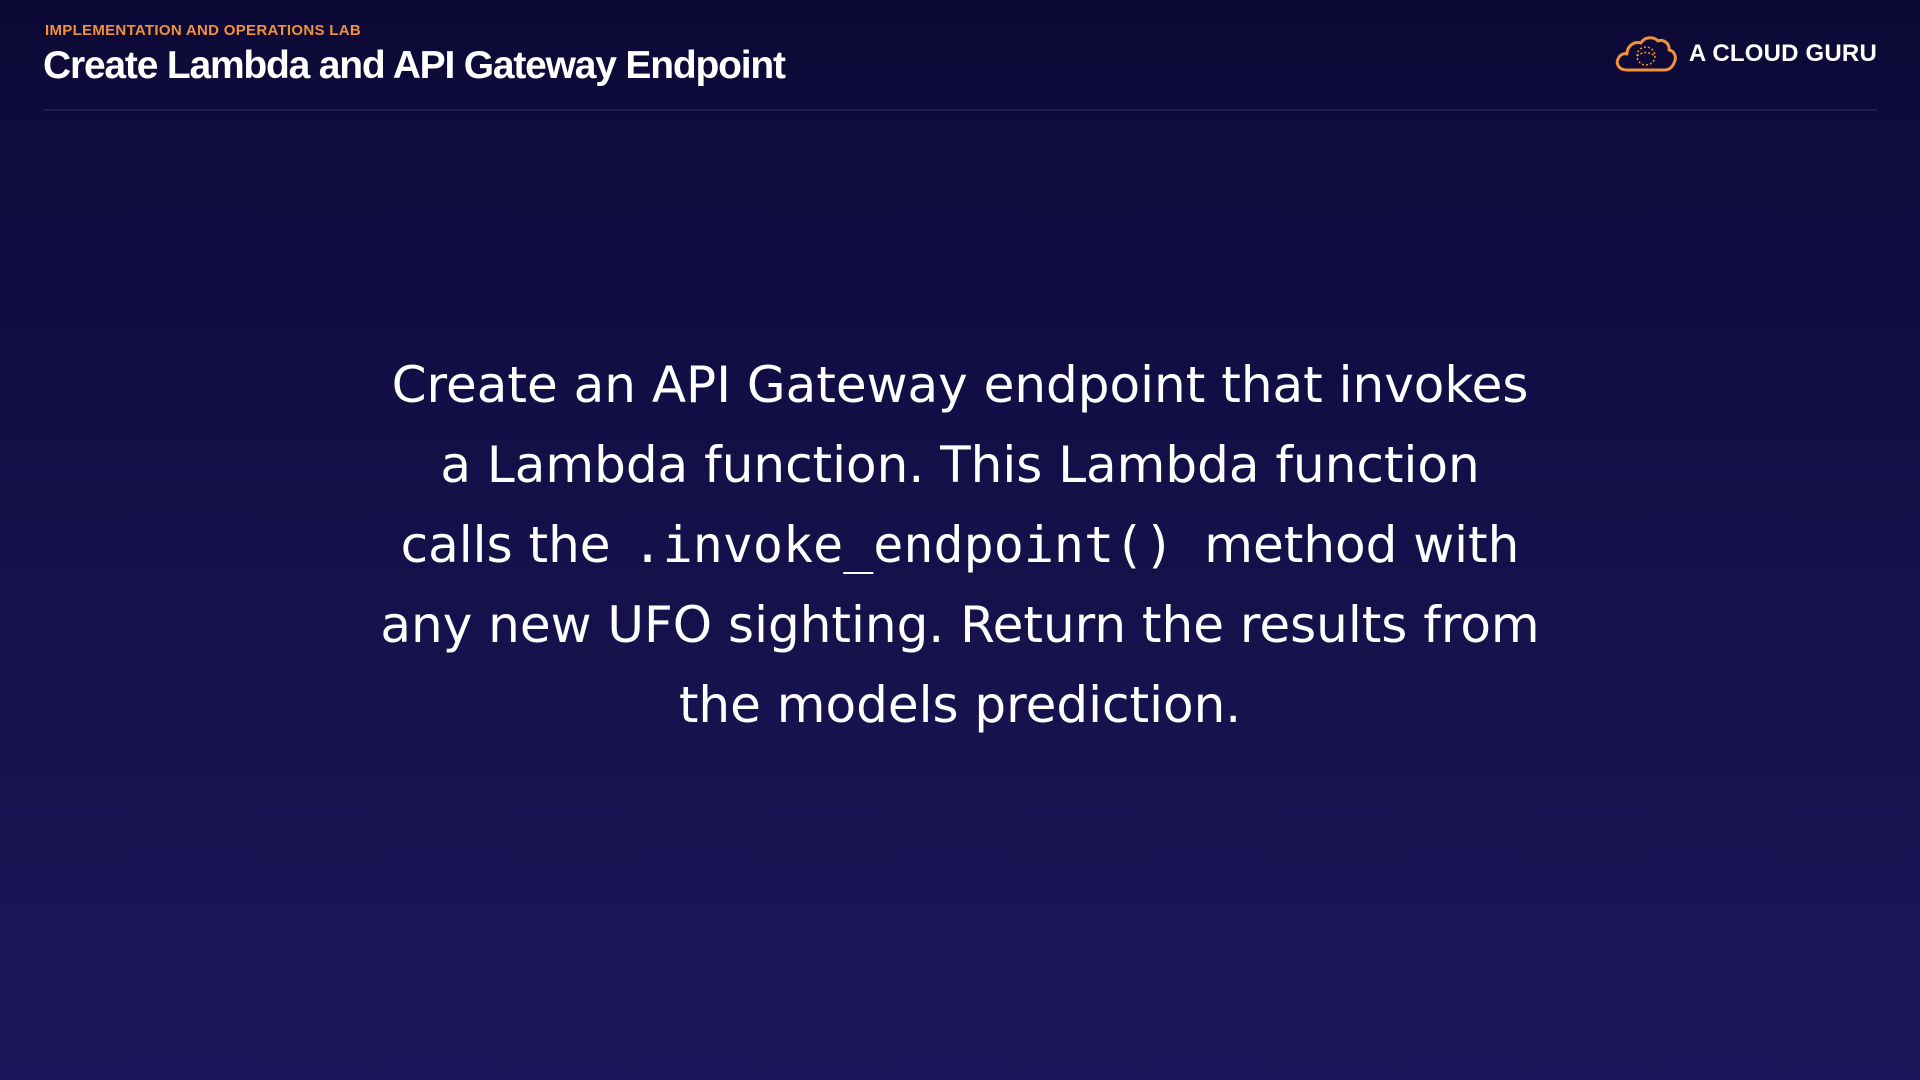 This screenshot has height=1080, width=1920. I want to click on slide-eyebrow: IMPLEMENTATION AND OPERATIONS LAB, so click(203, 30).